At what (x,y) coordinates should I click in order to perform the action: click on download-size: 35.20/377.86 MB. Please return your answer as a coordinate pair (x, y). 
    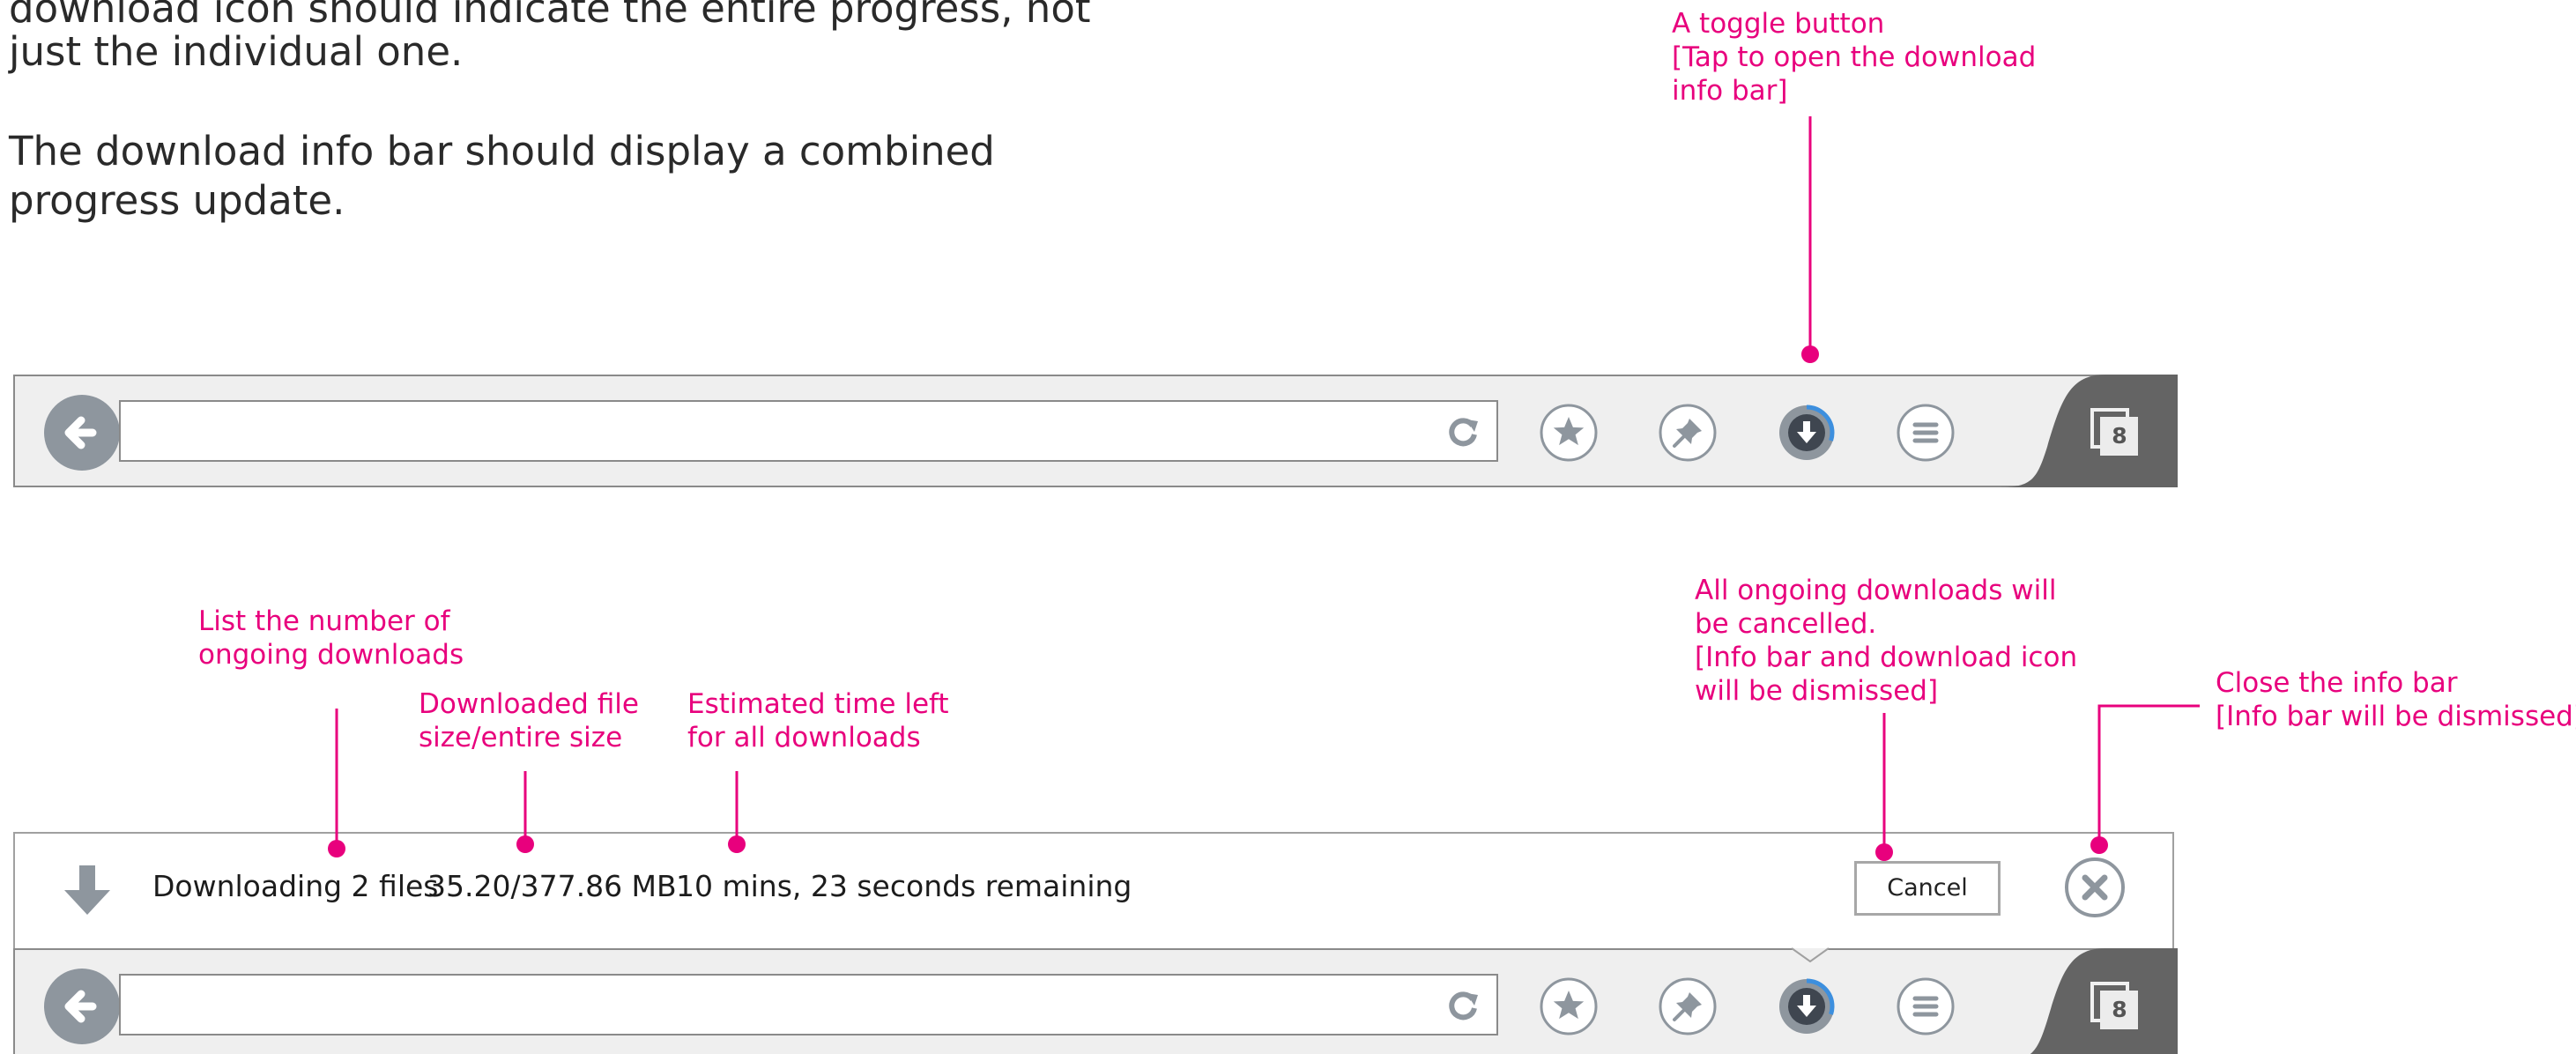
    Looking at the image, I should click on (552, 886).